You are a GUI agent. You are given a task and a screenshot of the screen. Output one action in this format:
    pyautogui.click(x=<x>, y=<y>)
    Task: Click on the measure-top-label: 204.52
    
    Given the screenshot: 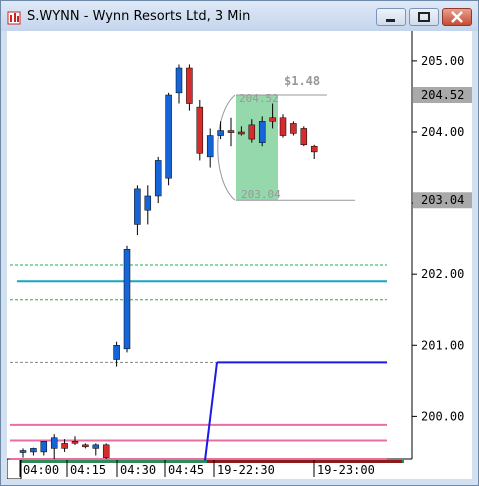 What is the action you would take?
    pyautogui.click(x=259, y=98)
    